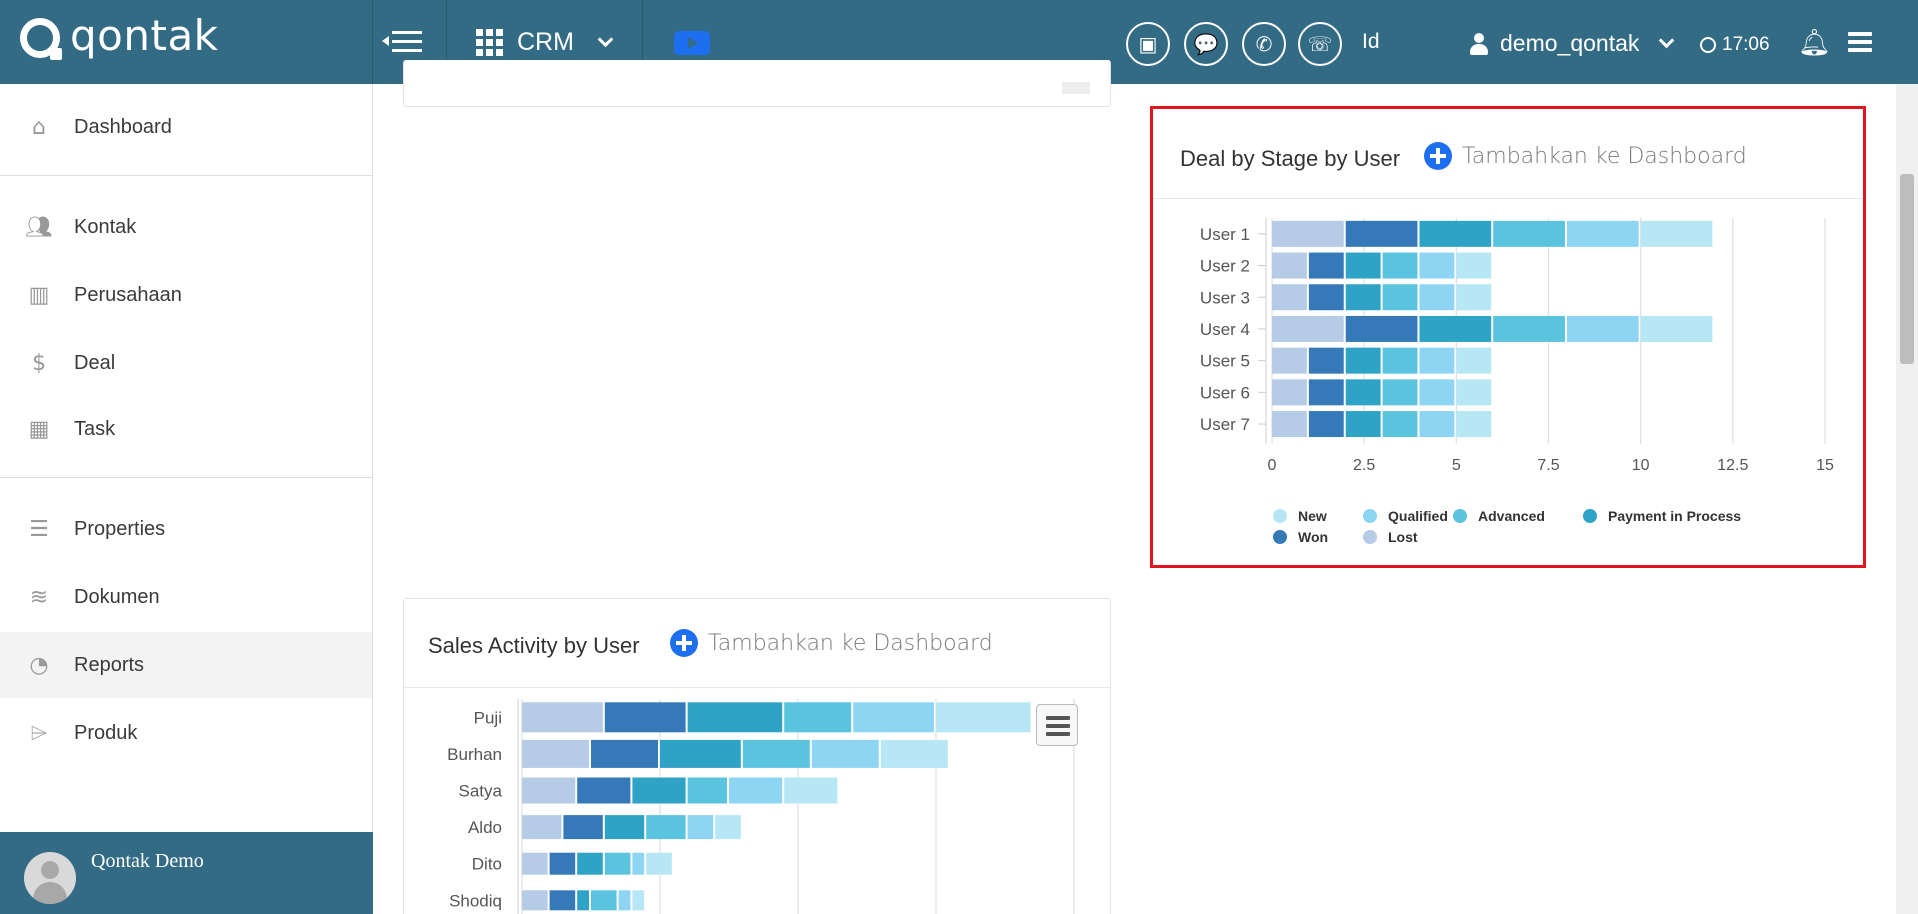 The width and height of the screenshot is (1918, 914). What do you see at coordinates (1264, 44) in the screenshot?
I see `phone-icon: ✆` at bounding box center [1264, 44].